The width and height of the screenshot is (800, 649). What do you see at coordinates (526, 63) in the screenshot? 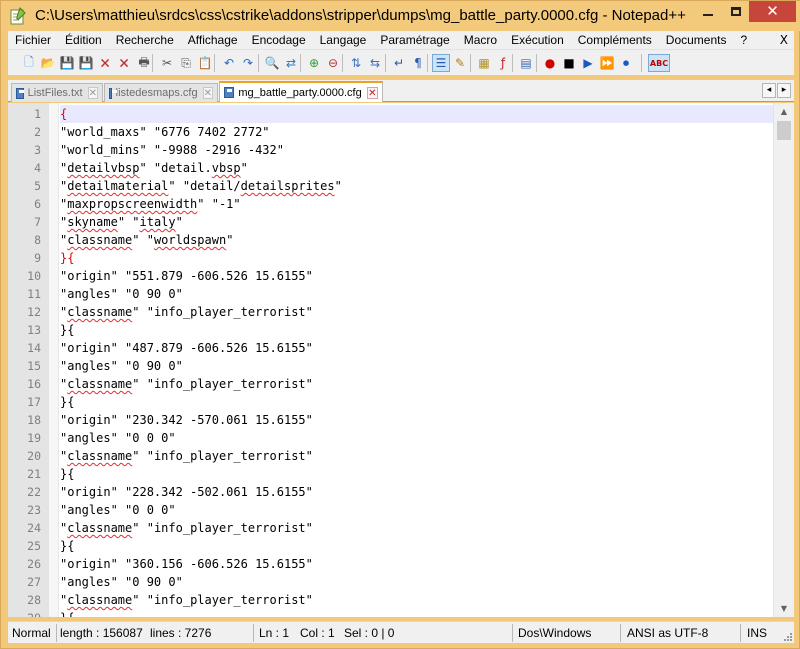
I see `folder-workspace-icon: ▤` at bounding box center [526, 63].